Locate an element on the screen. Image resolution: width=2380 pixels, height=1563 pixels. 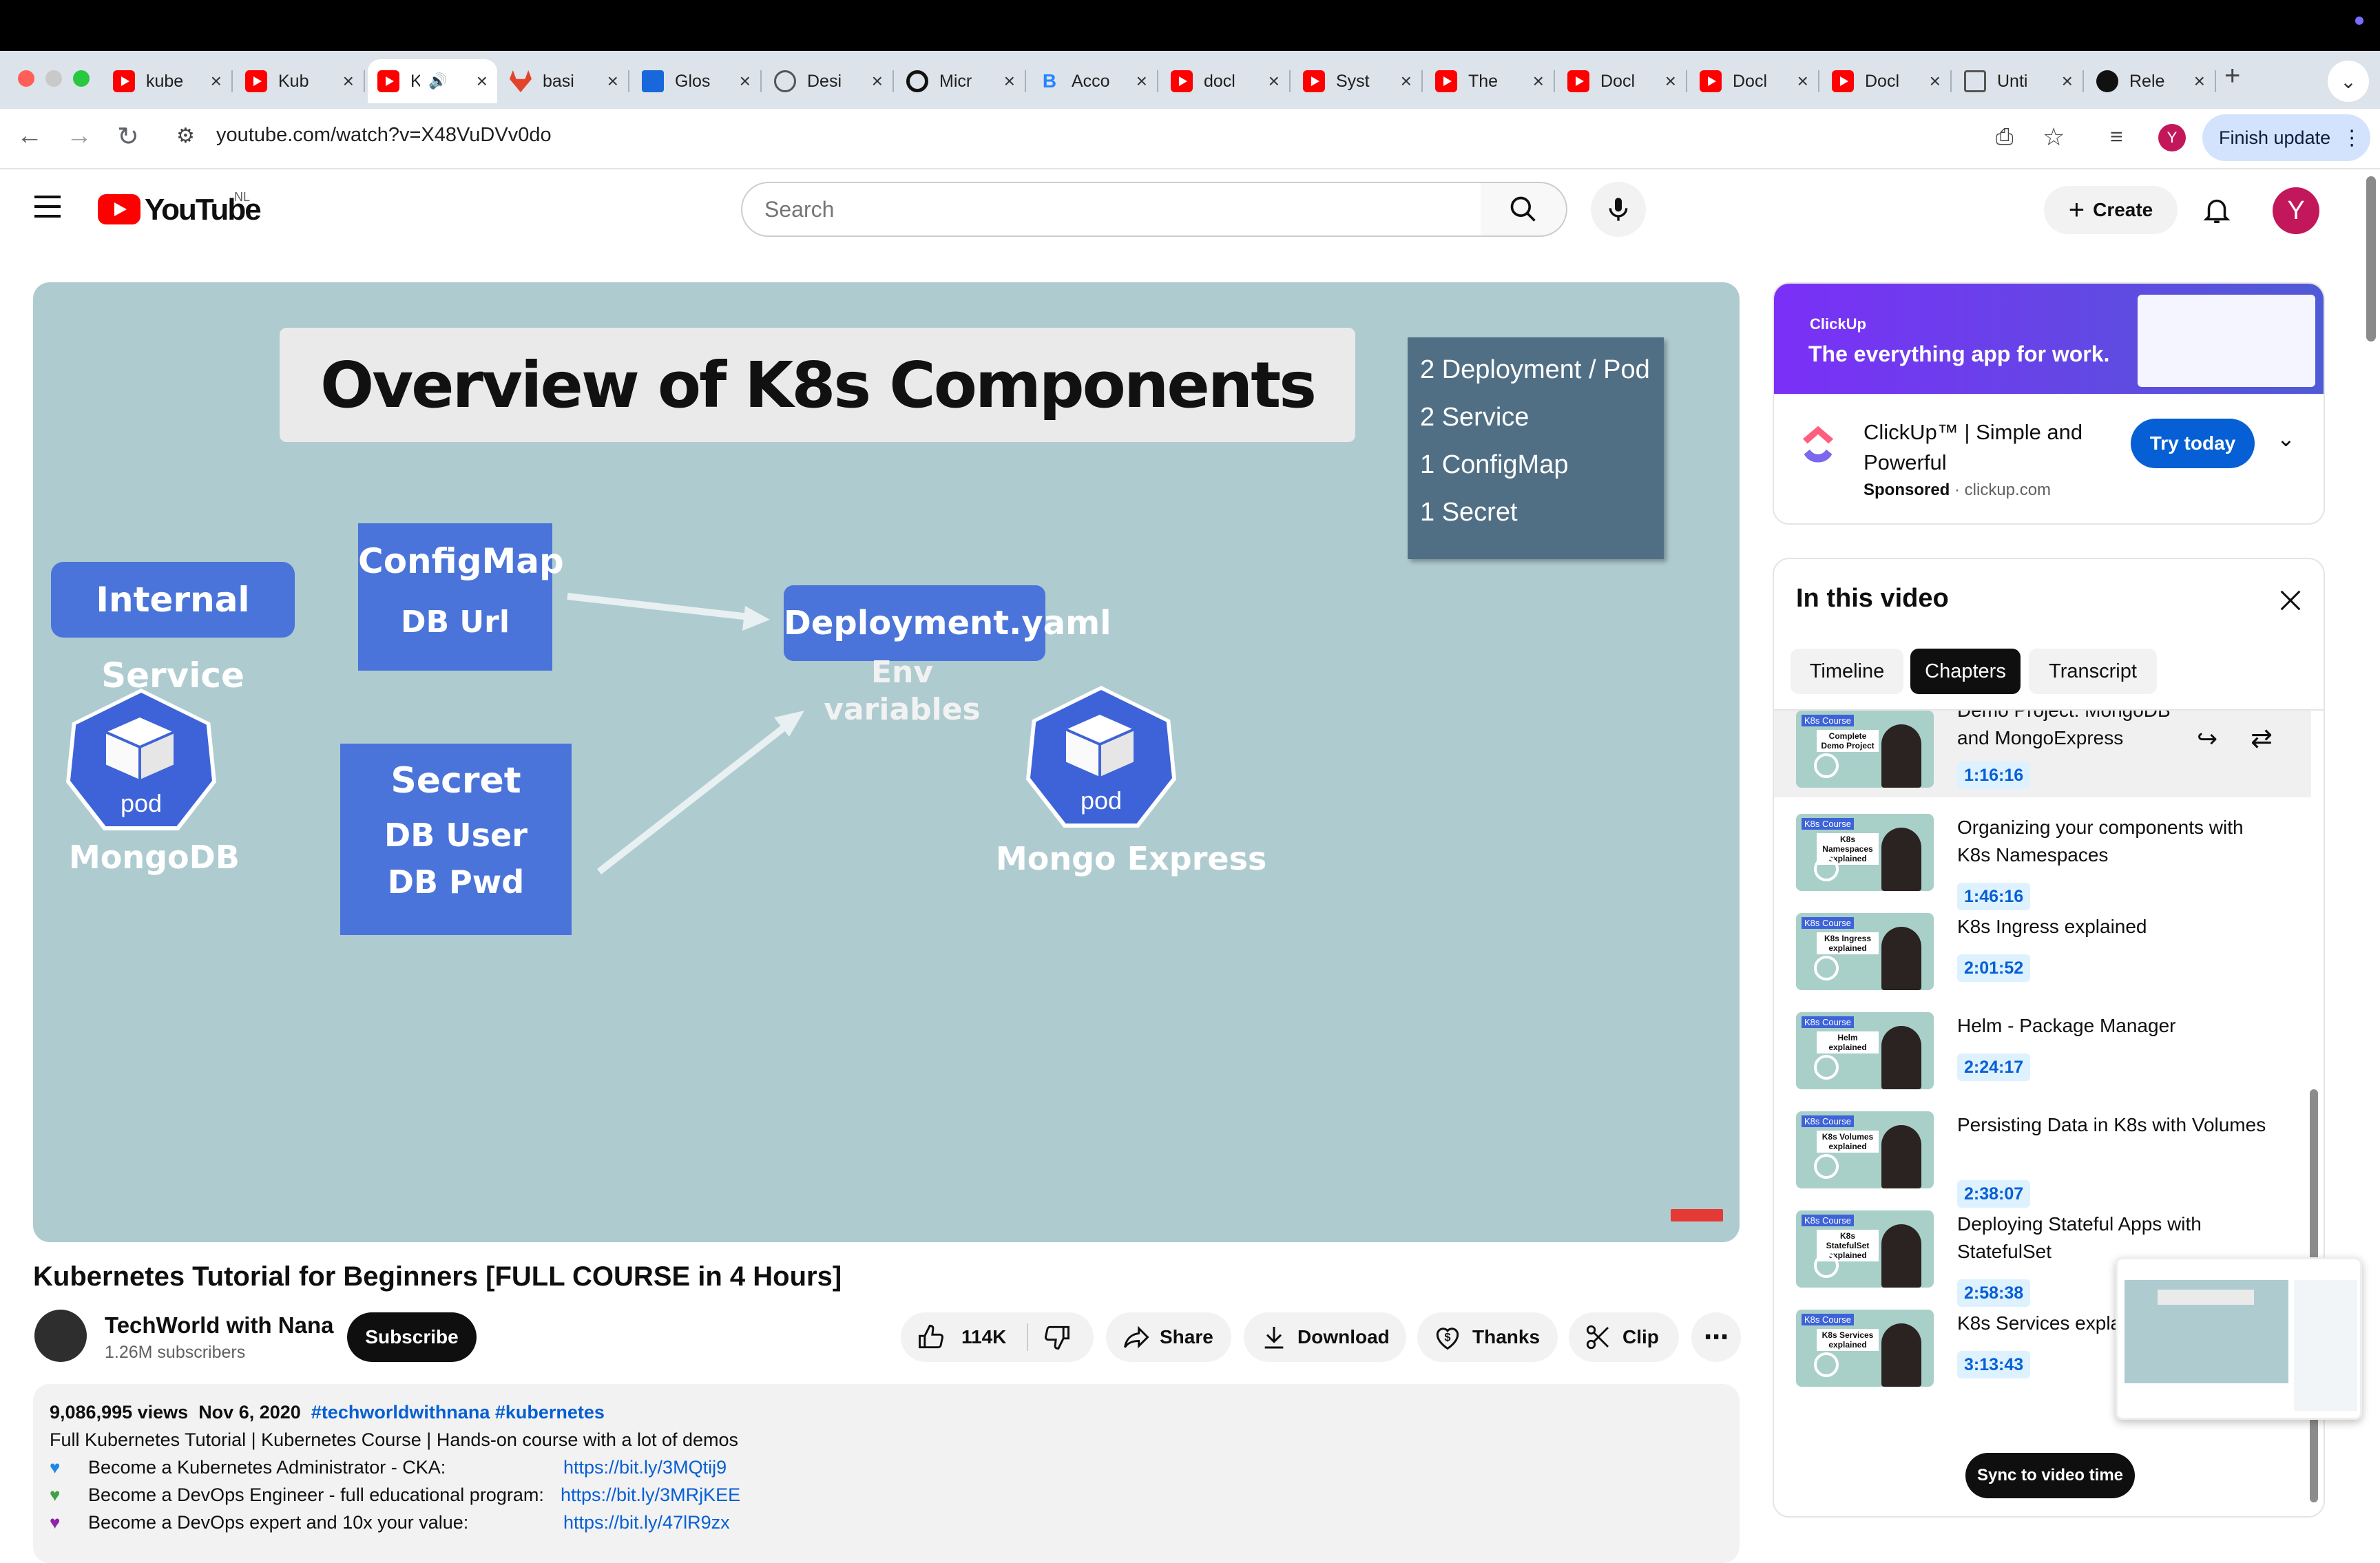
download-button: Download is located at coordinates (1325, 1337).